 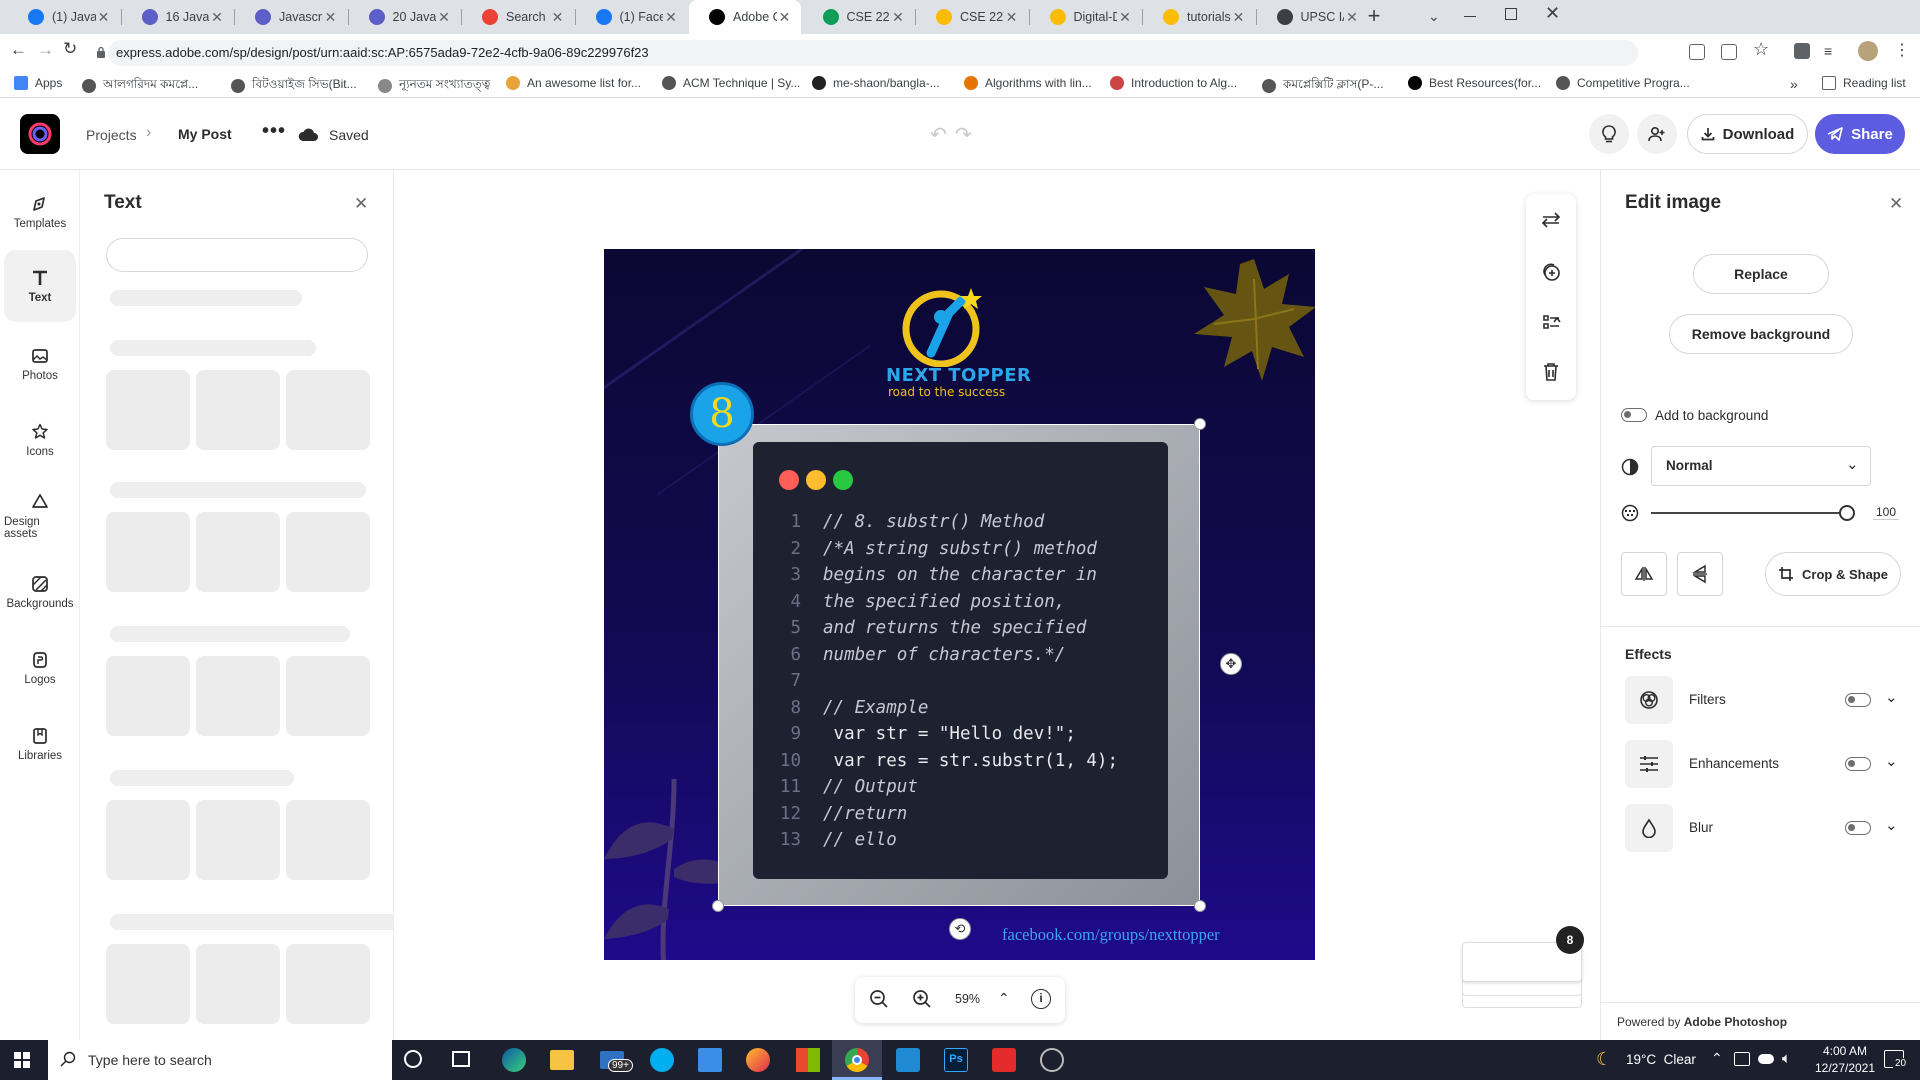 I want to click on zoom-out-icon, so click(x=879, y=999).